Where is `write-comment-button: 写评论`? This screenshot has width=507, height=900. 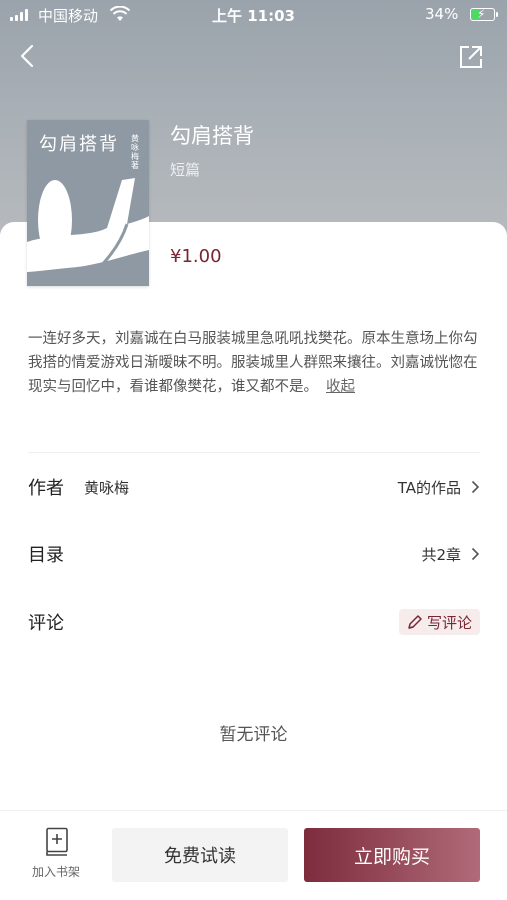 write-comment-button: 写评论 is located at coordinates (439, 622).